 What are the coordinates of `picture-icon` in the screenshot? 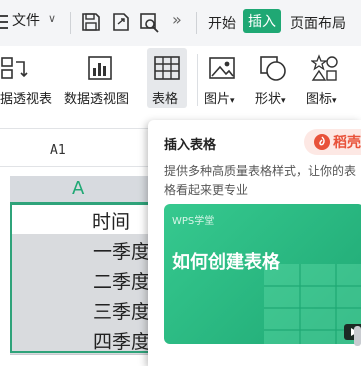 It's located at (222, 68).